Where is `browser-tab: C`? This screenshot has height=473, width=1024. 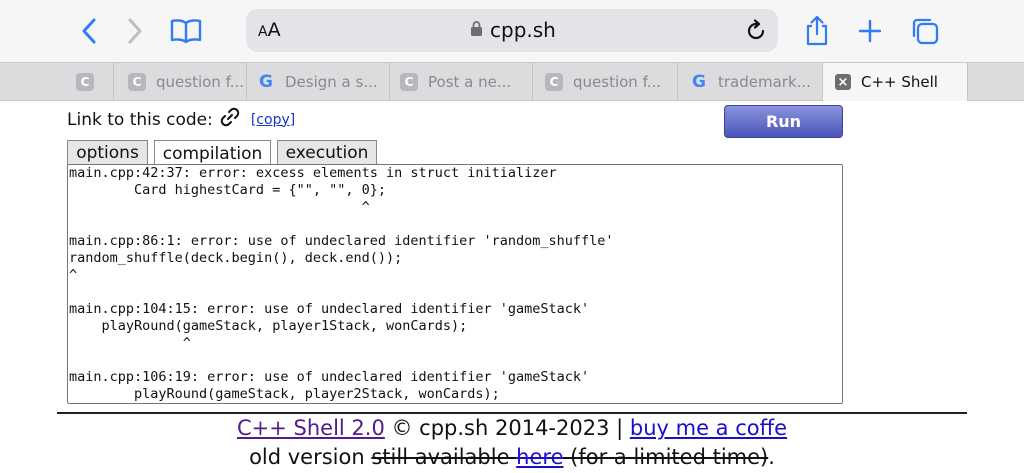
browser-tab: C is located at coordinates (57, 82).